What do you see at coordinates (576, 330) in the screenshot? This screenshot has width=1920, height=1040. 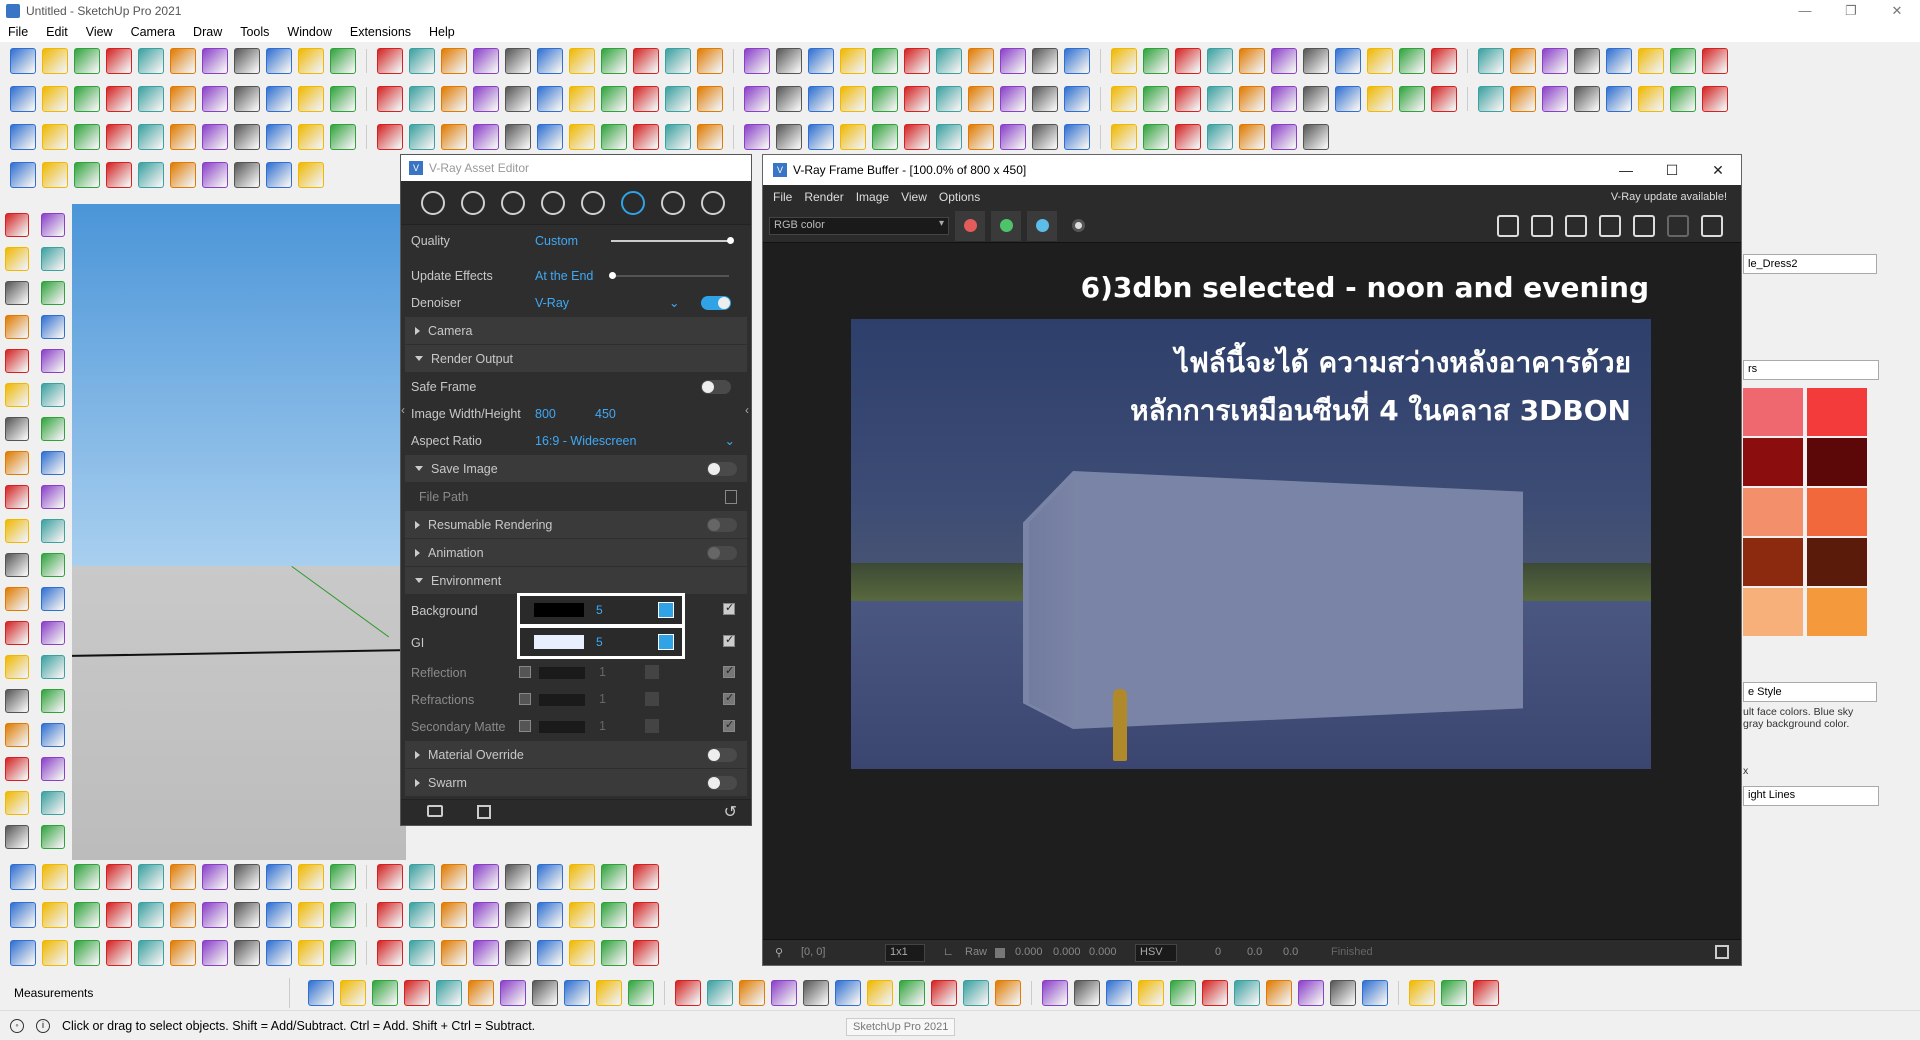 I see `section-camera: Camera` at bounding box center [576, 330].